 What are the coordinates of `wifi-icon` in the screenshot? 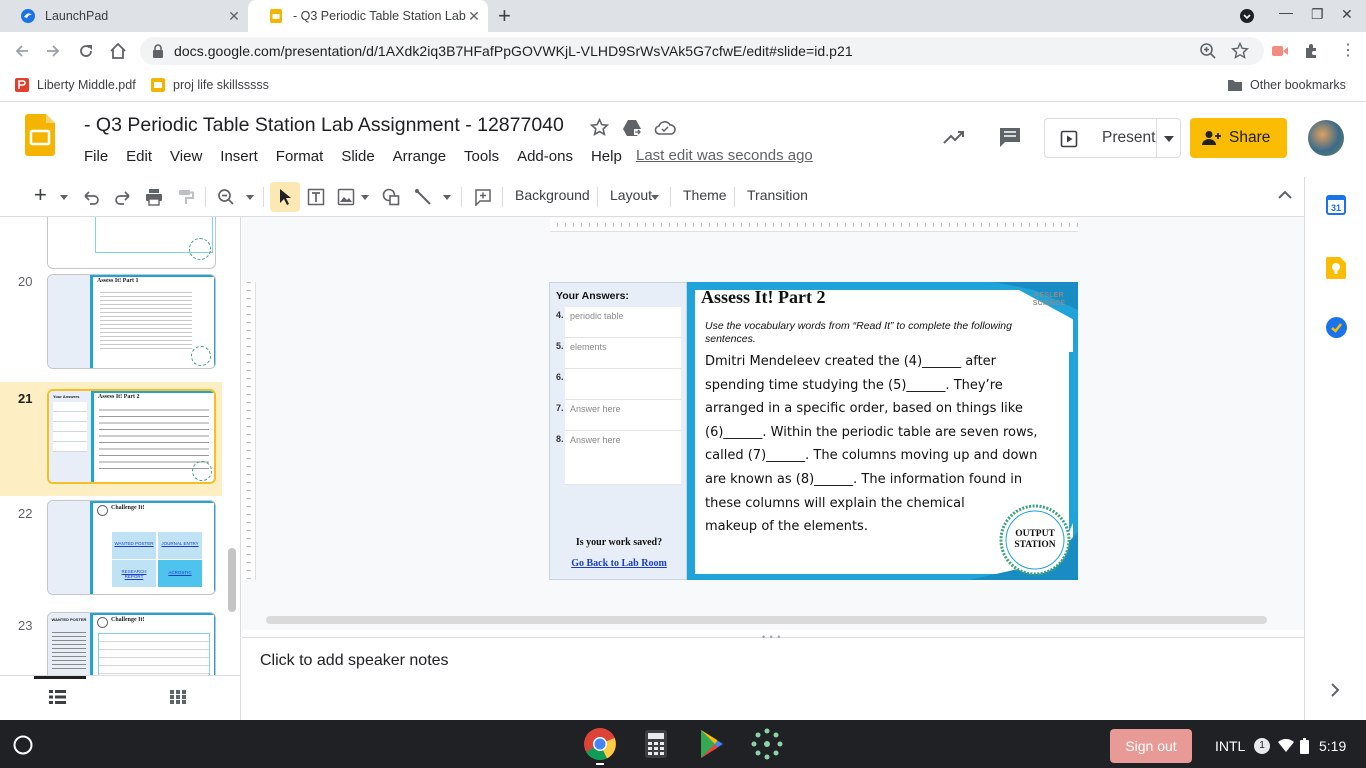 It's located at (1286, 746).